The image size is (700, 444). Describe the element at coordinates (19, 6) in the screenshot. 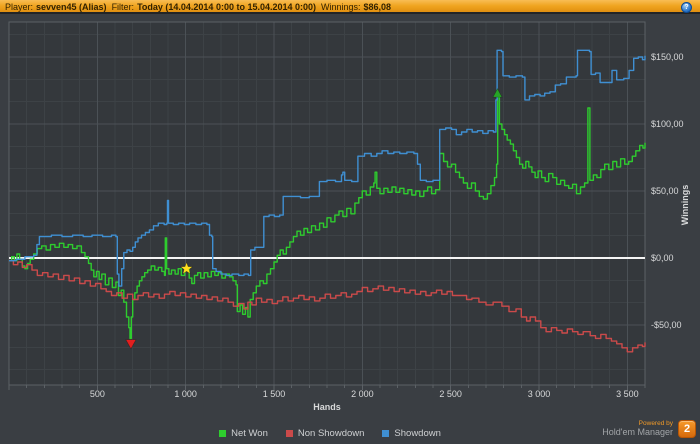

I see `player-label: Player:` at that location.